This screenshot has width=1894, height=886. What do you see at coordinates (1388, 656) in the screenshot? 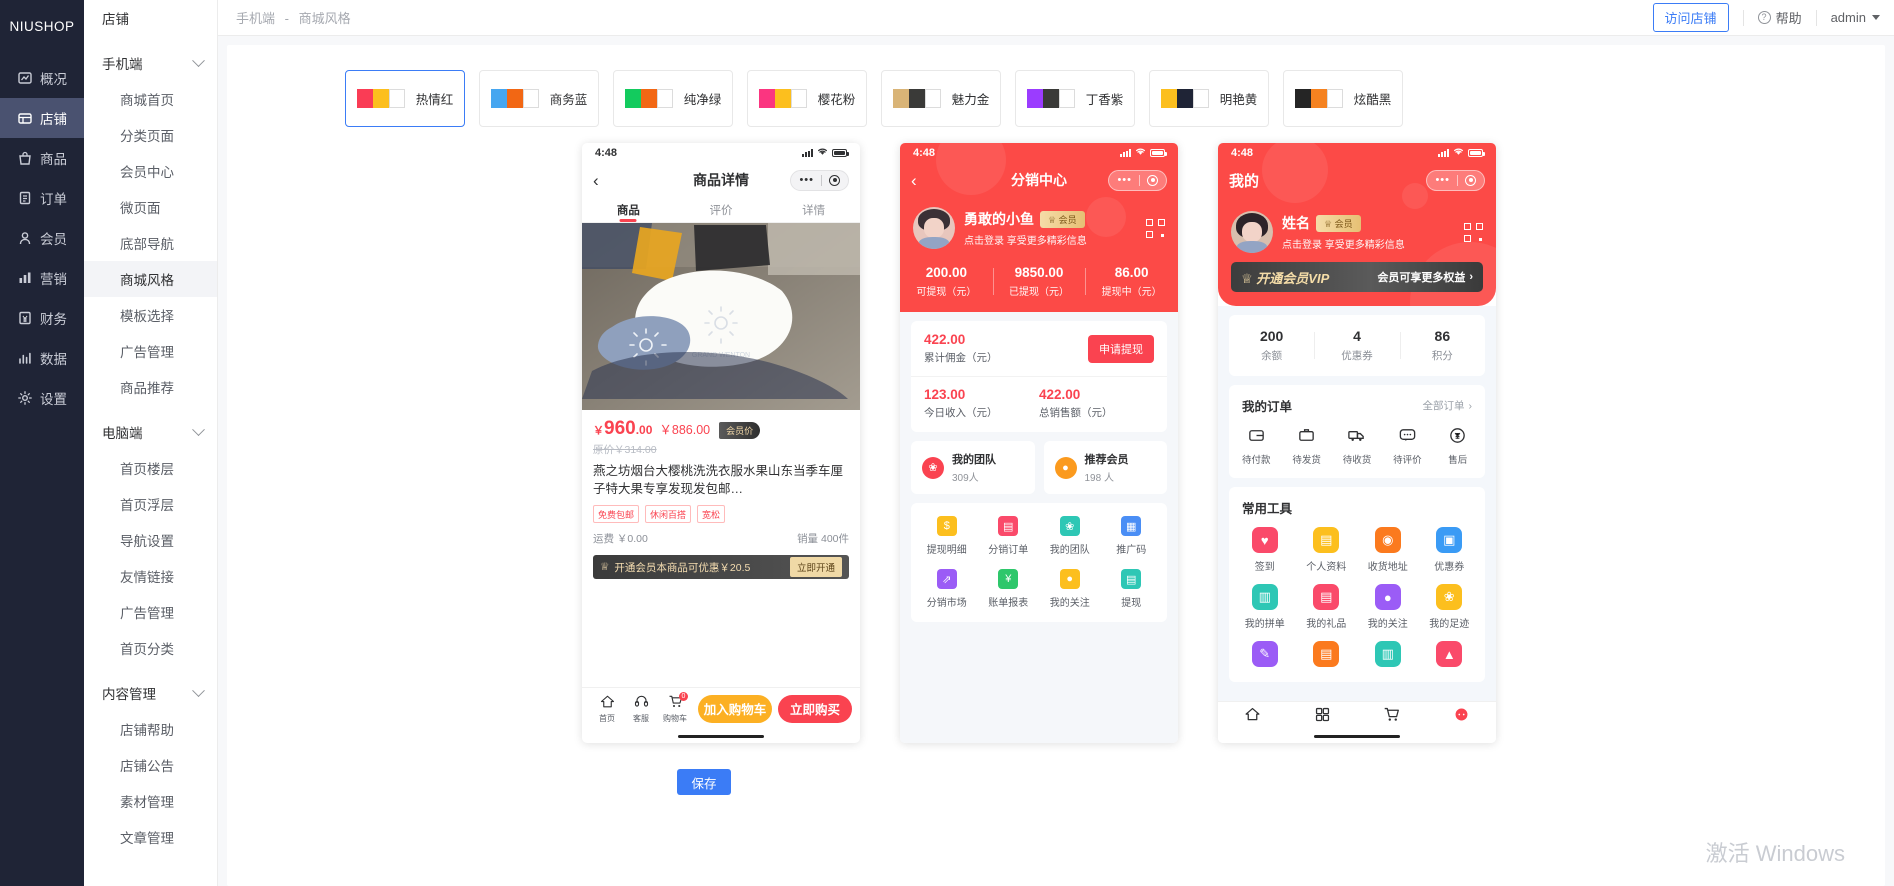
I see `member-tool-11: ▥` at bounding box center [1388, 656].